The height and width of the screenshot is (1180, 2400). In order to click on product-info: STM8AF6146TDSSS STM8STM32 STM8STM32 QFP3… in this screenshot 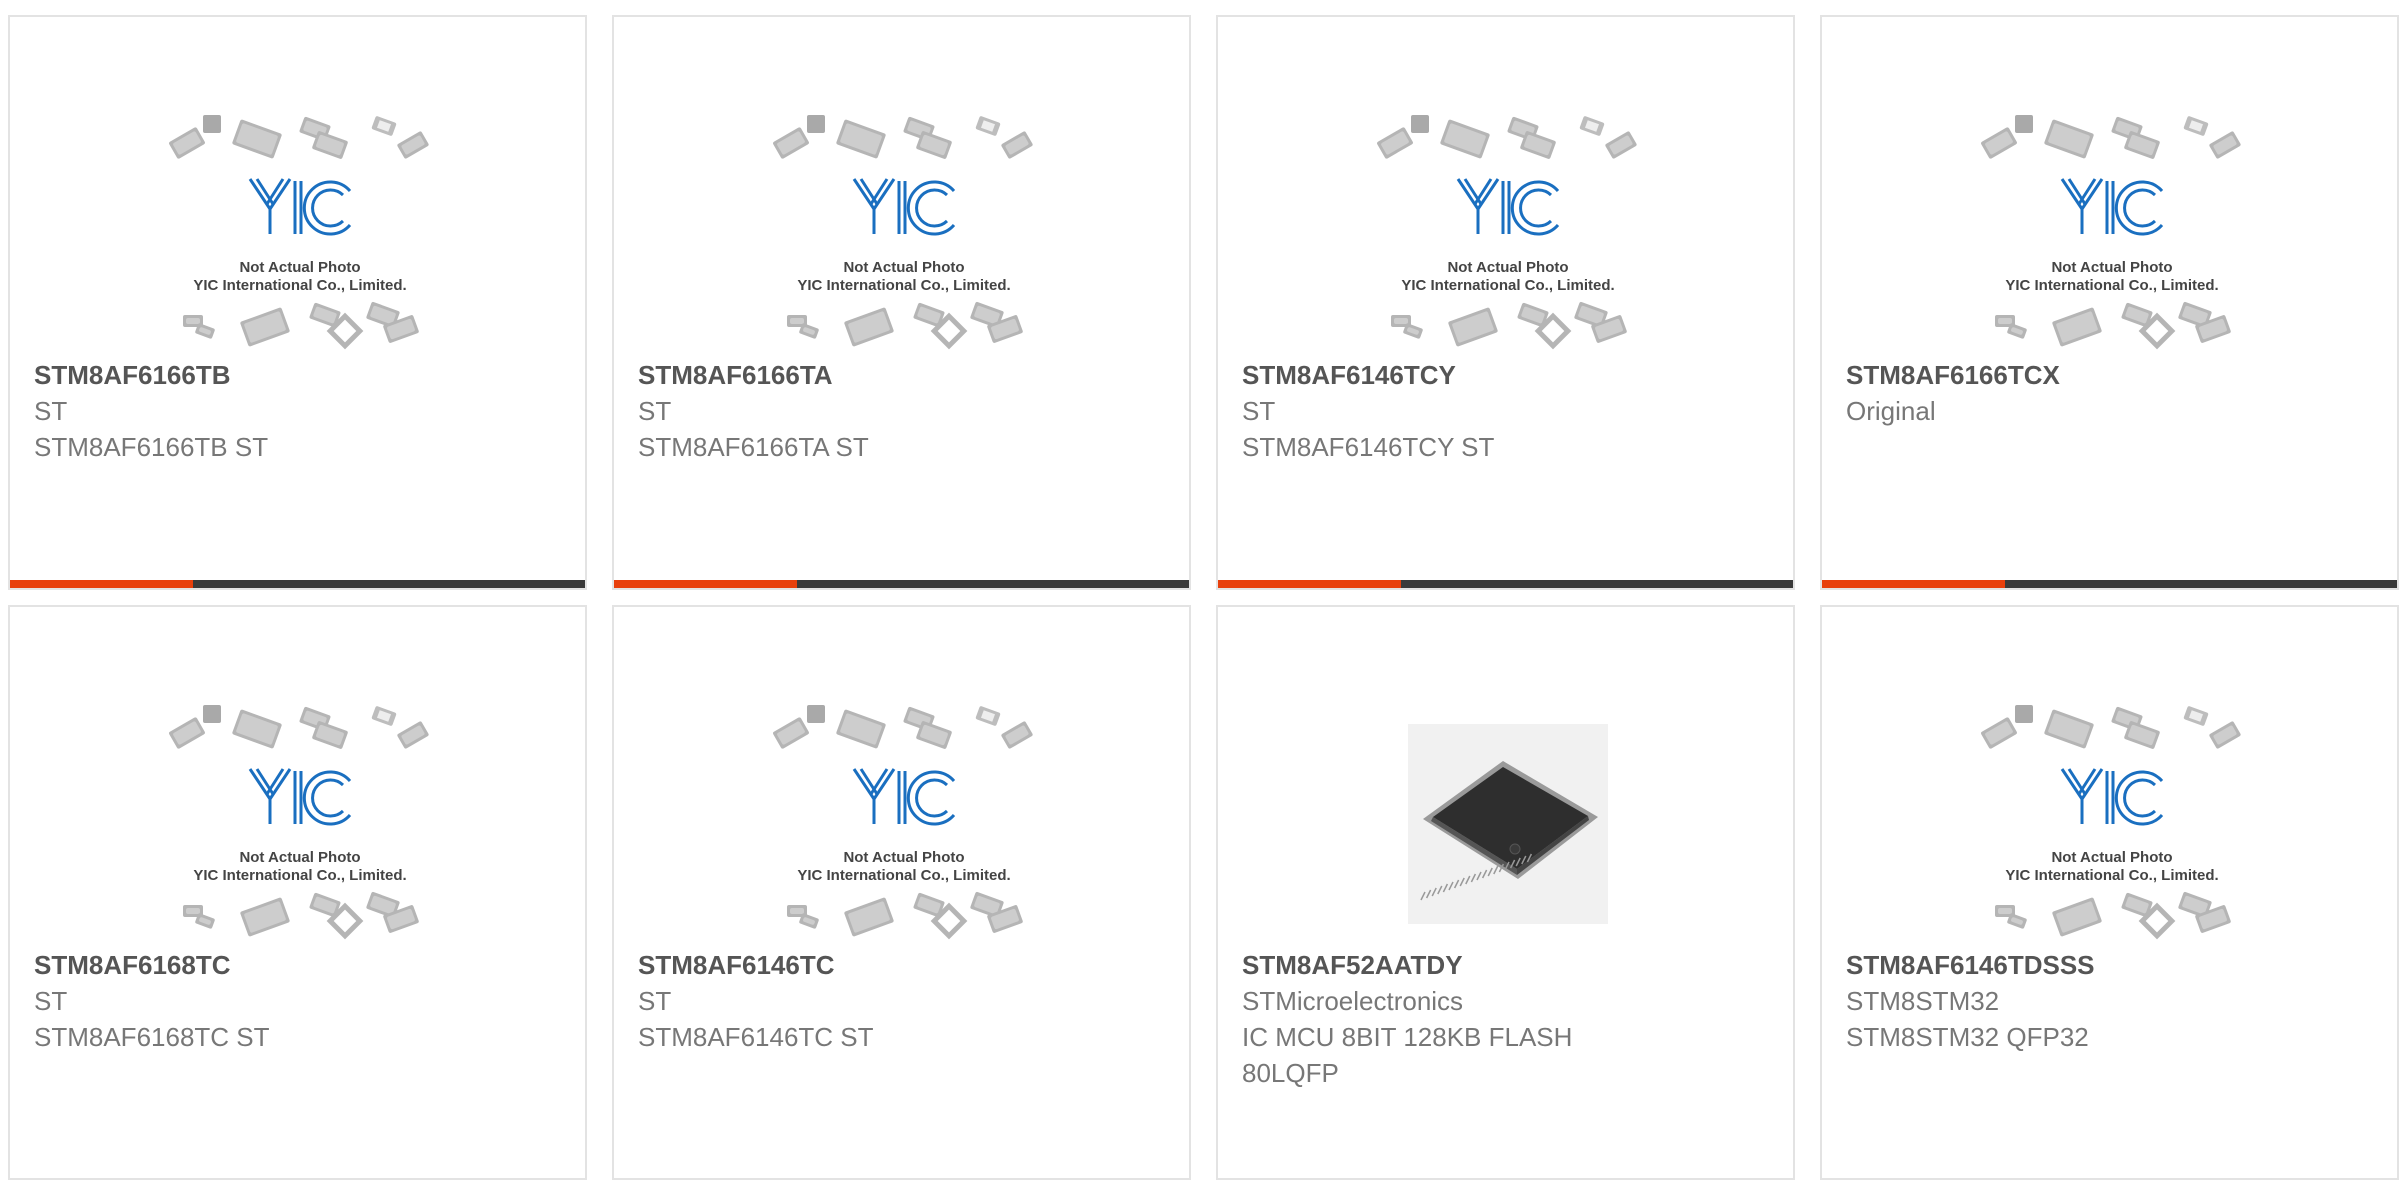, I will do `click(2109, 1001)`.